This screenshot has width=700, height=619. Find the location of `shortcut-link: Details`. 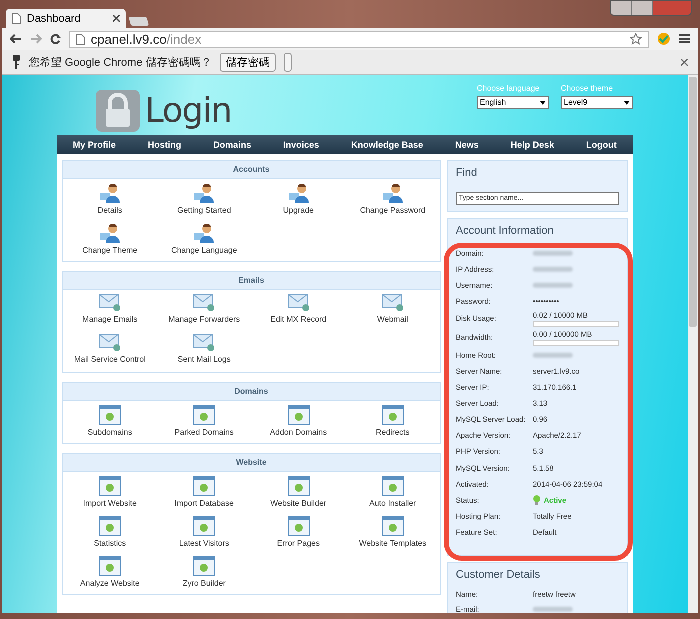

shortcut-link: Details is located at coordinates (110, 201).